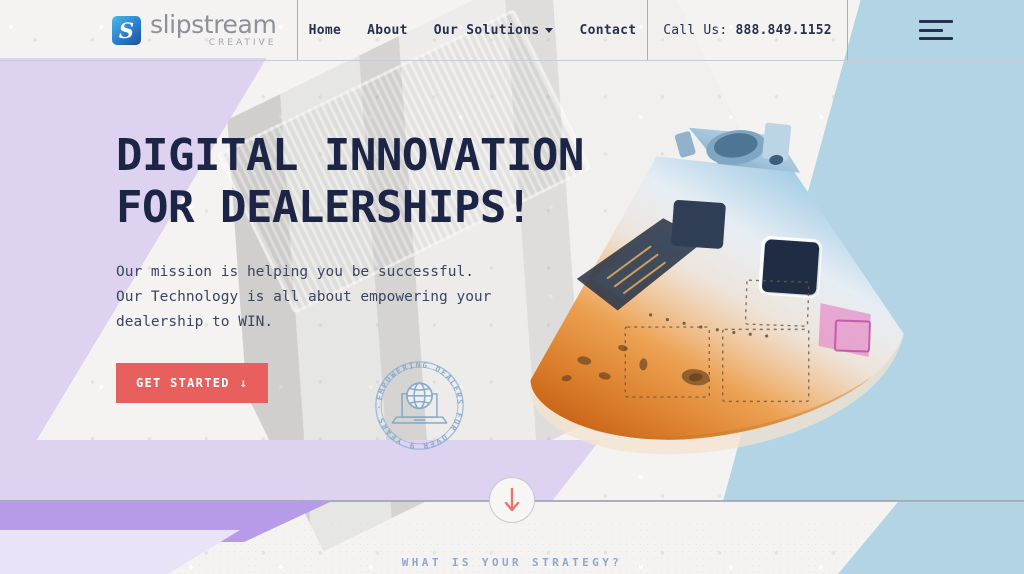 The height and width of the screenshot is (574, 1024). Describe the element at coordinates (549, 30) in the screenshot. I see `chevron-down-icon` at that location.